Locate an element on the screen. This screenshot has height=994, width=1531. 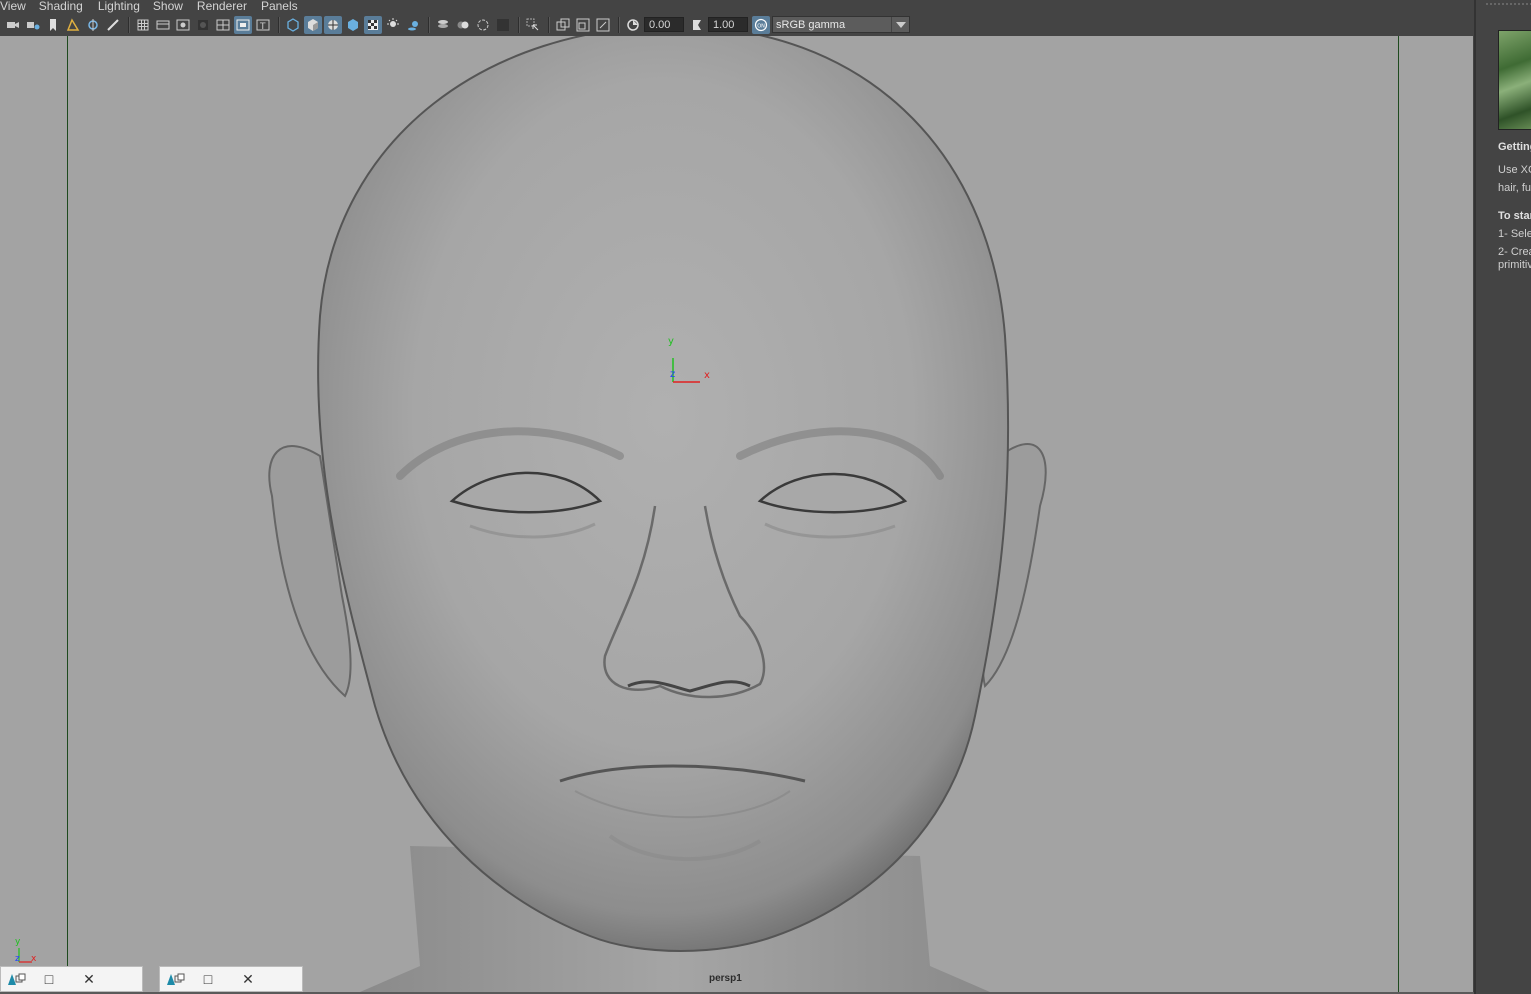
chevron-down-icon is located at coordinates (900, 24).